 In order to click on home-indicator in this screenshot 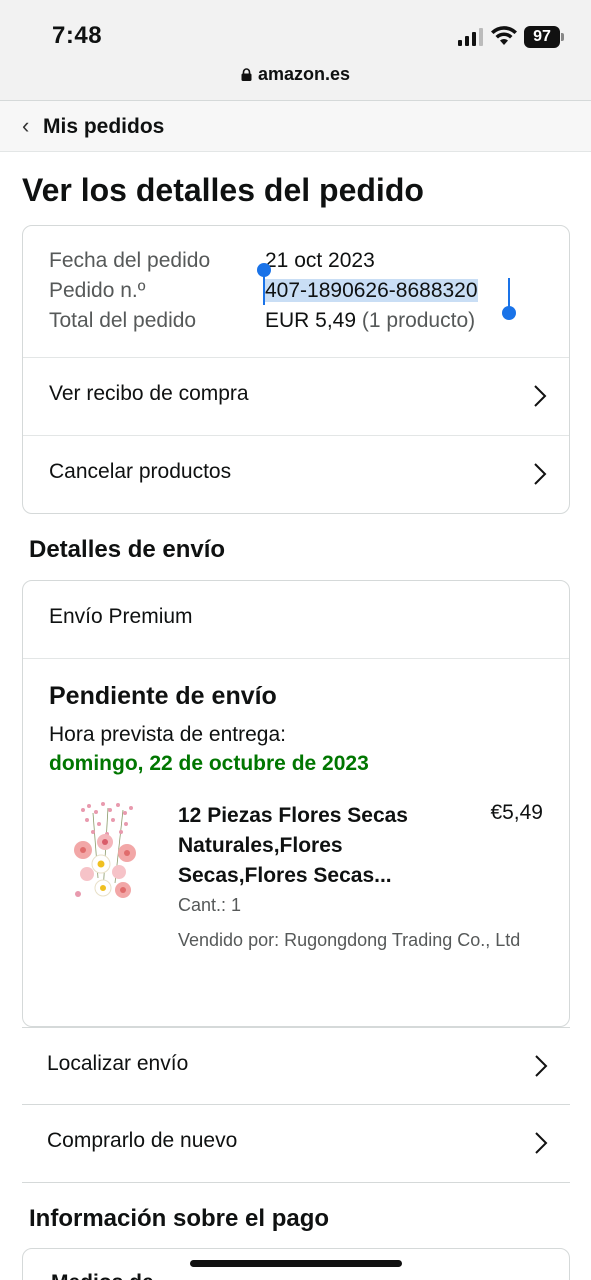, I will do `click(296, 1263)`.